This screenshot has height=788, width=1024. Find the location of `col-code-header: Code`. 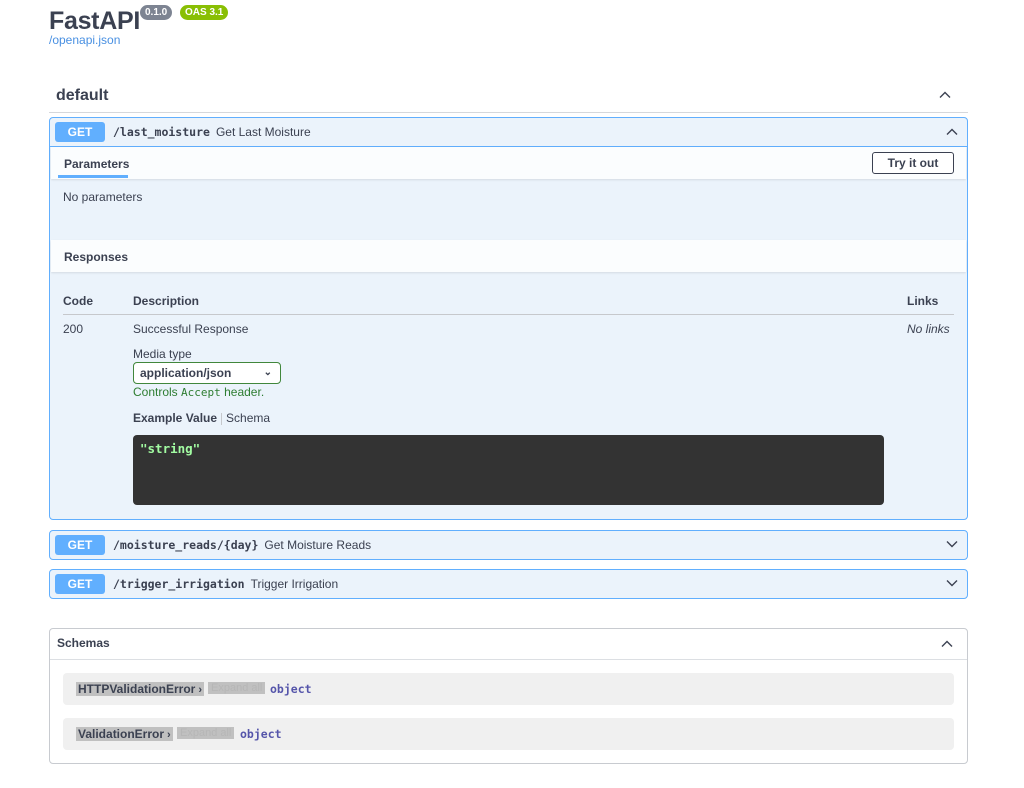

col-code-header: Code is located at coordinates (78, 301).